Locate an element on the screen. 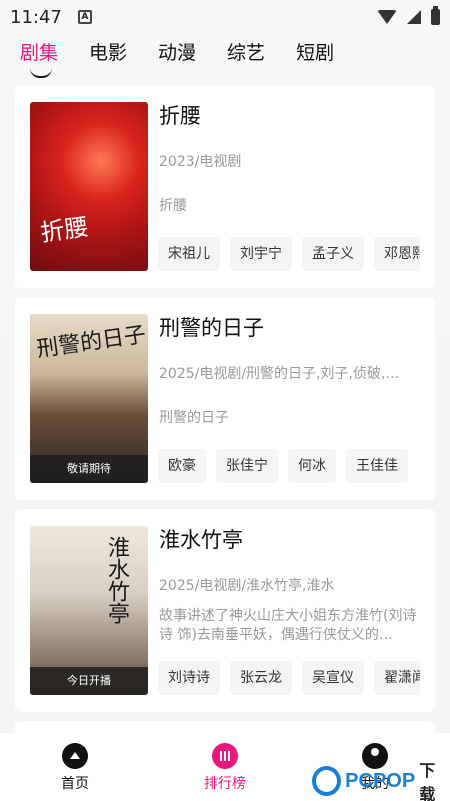 Image resolution: width=450 pixels, height=801 pixels. status-time: 11:47 is located at coordinates (36, 17).